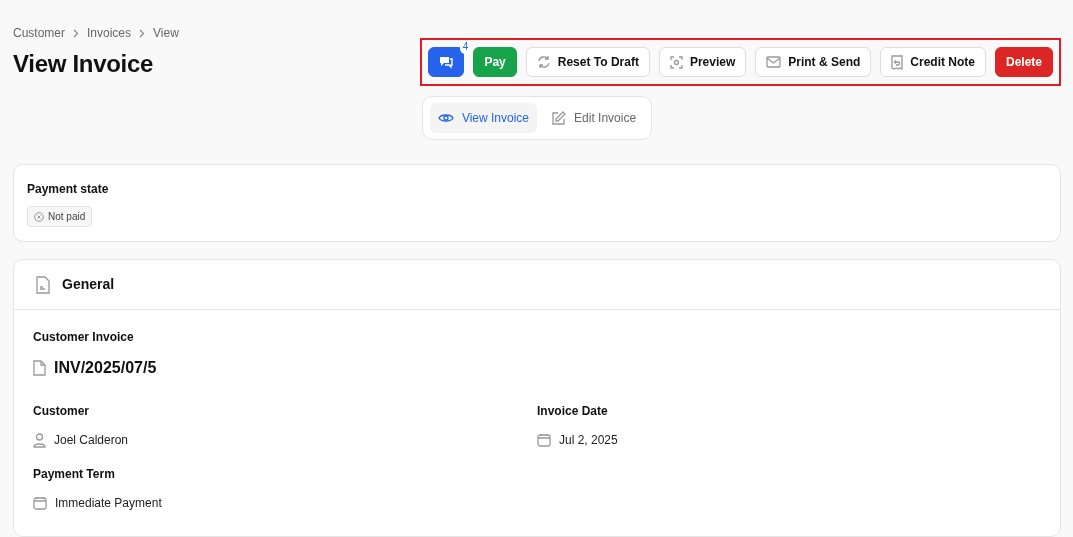 This screenshot has height=537, width=1073. I want to click on pay-button: Pay, so click(495, 62).